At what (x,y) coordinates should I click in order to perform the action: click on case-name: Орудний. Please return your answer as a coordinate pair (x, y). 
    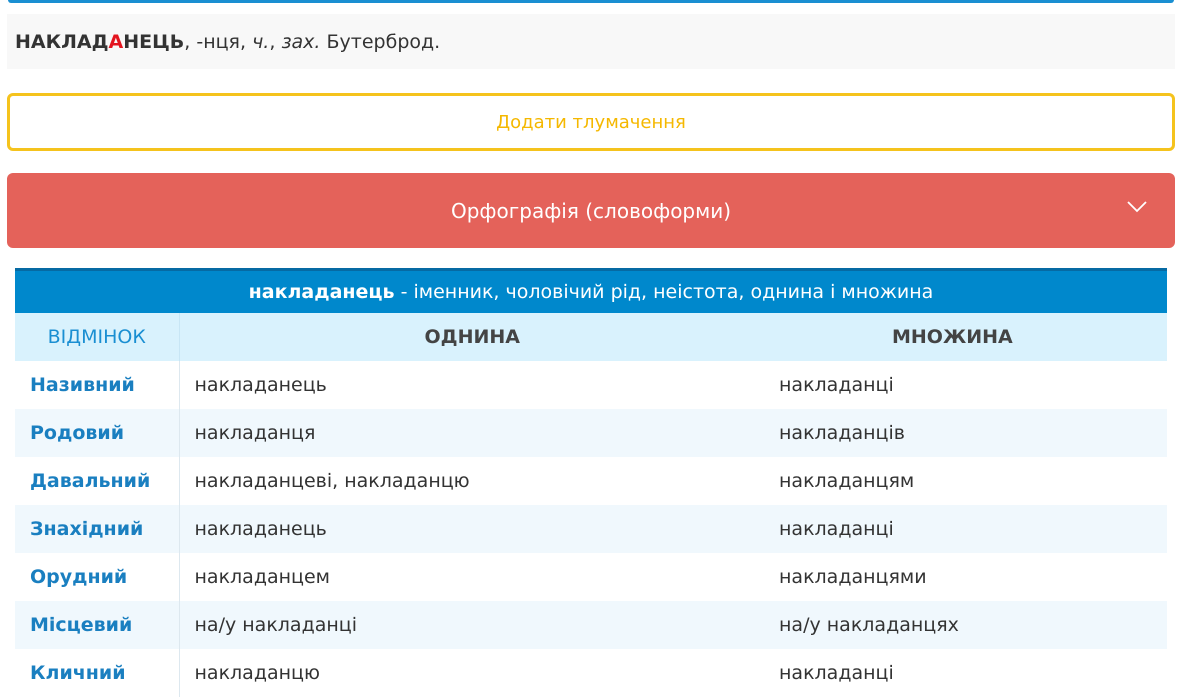
    Looking at the image, I should click on (97, 577).